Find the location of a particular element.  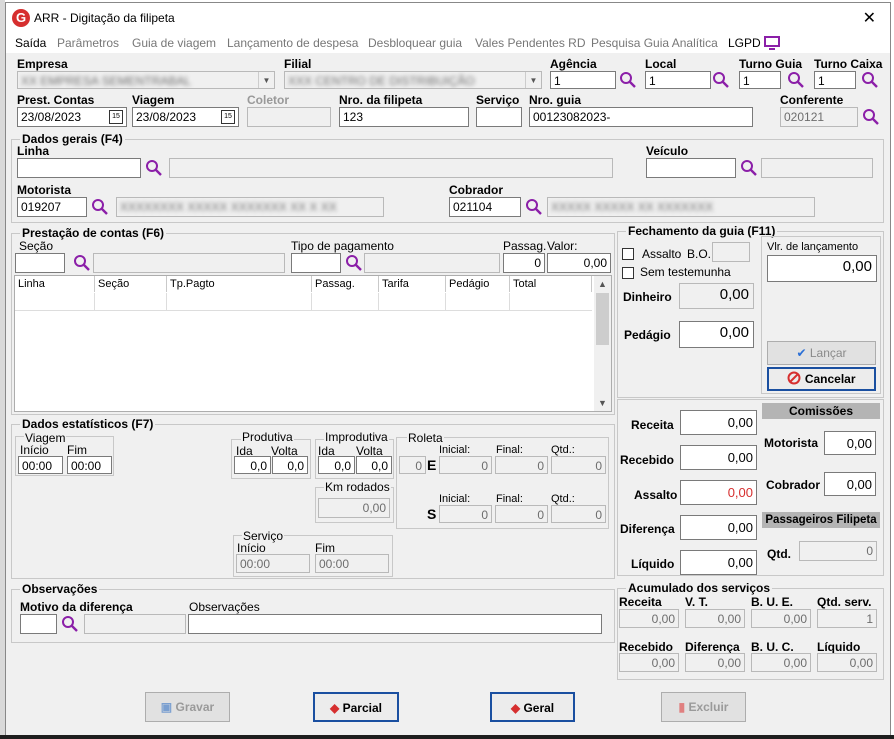

viagem-inicio-input: 00:00 is located at coordinates (40, 465).